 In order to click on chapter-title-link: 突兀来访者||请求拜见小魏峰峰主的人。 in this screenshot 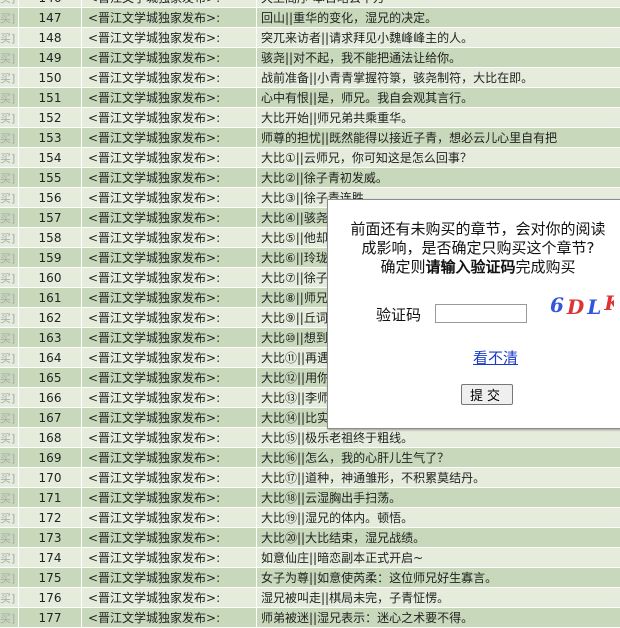, I will do `click(438, 37)`.